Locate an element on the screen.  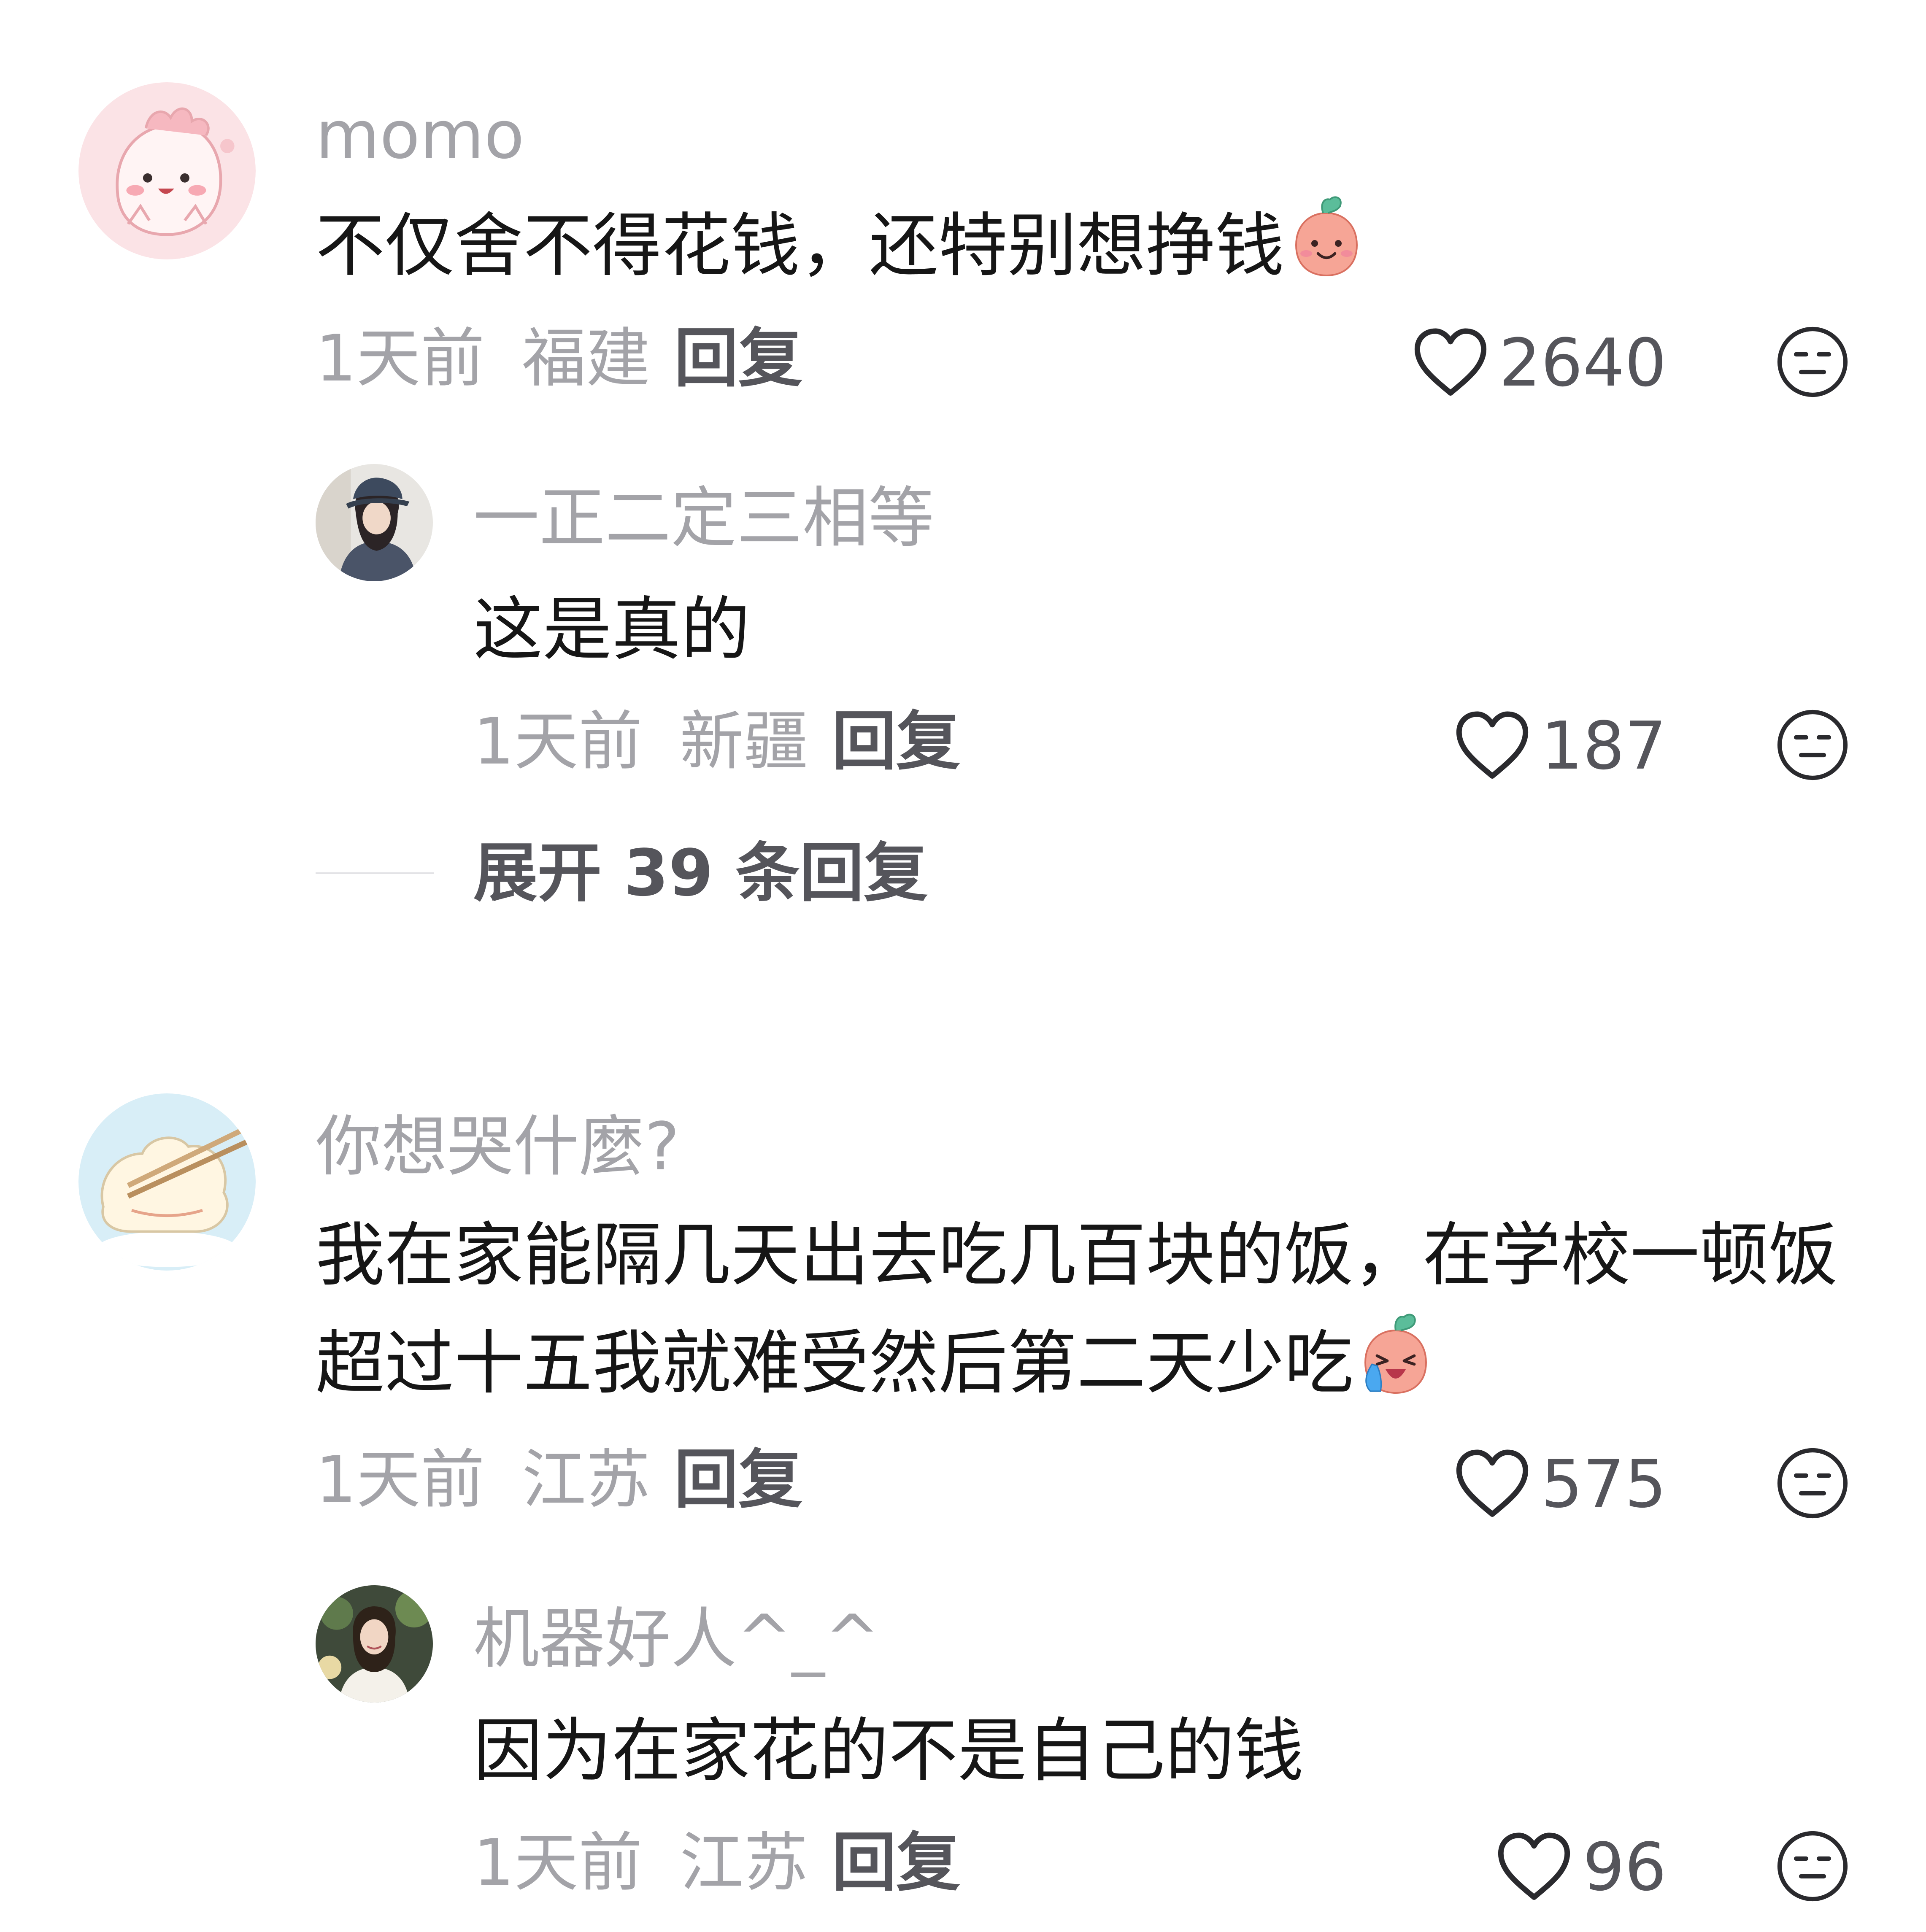
like-button: 575 is located at coordinates (1487, 1484).